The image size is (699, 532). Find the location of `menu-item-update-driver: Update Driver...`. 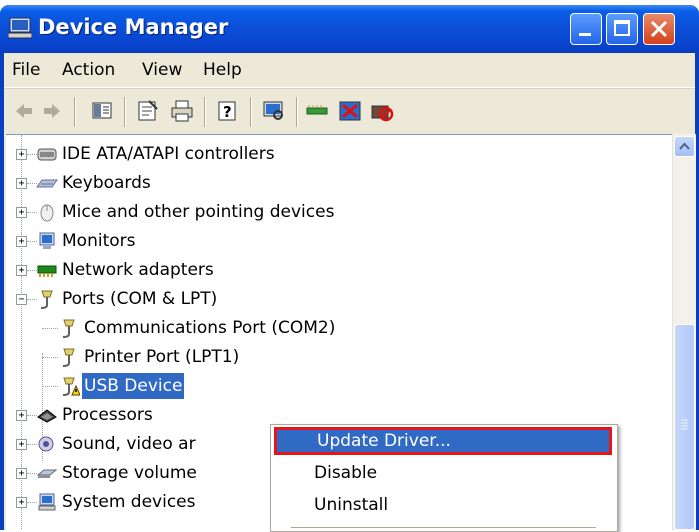

menu-item-update-driver: Update Driver... is located at coordinates (443, 441).